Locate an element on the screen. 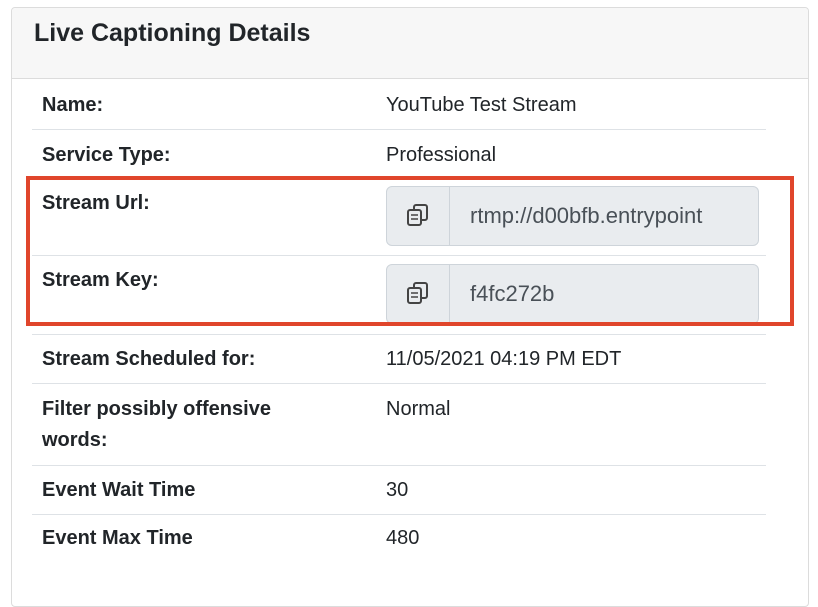 The height and width of the screenshot is (607, 818). stream-key-group is located at coordinates (572, 294).